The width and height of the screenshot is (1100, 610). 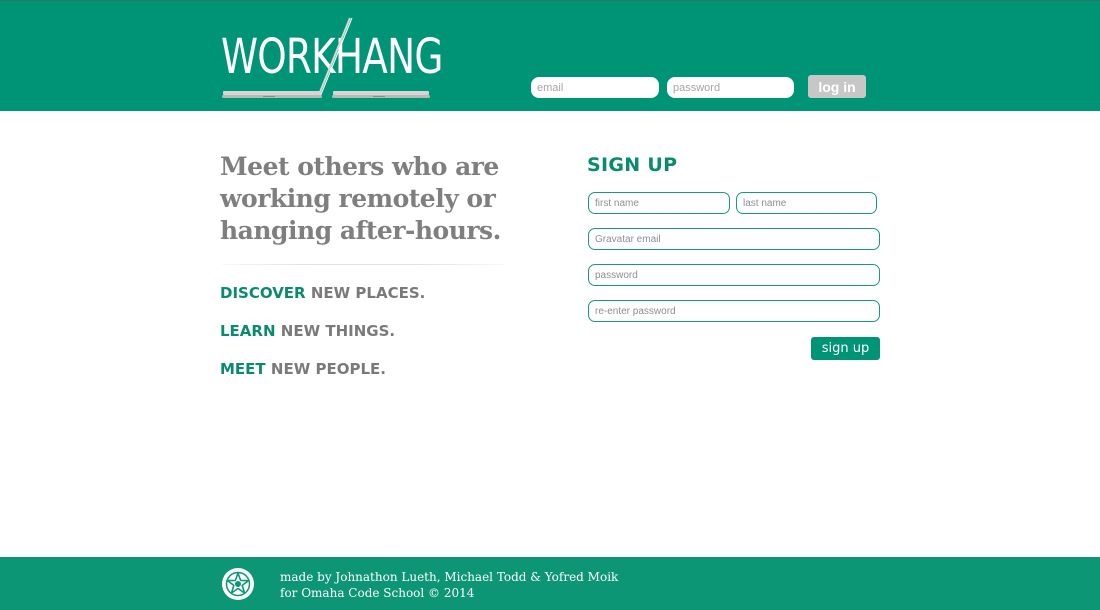 I want to click on login-password-input, so click(x=730, y=87).